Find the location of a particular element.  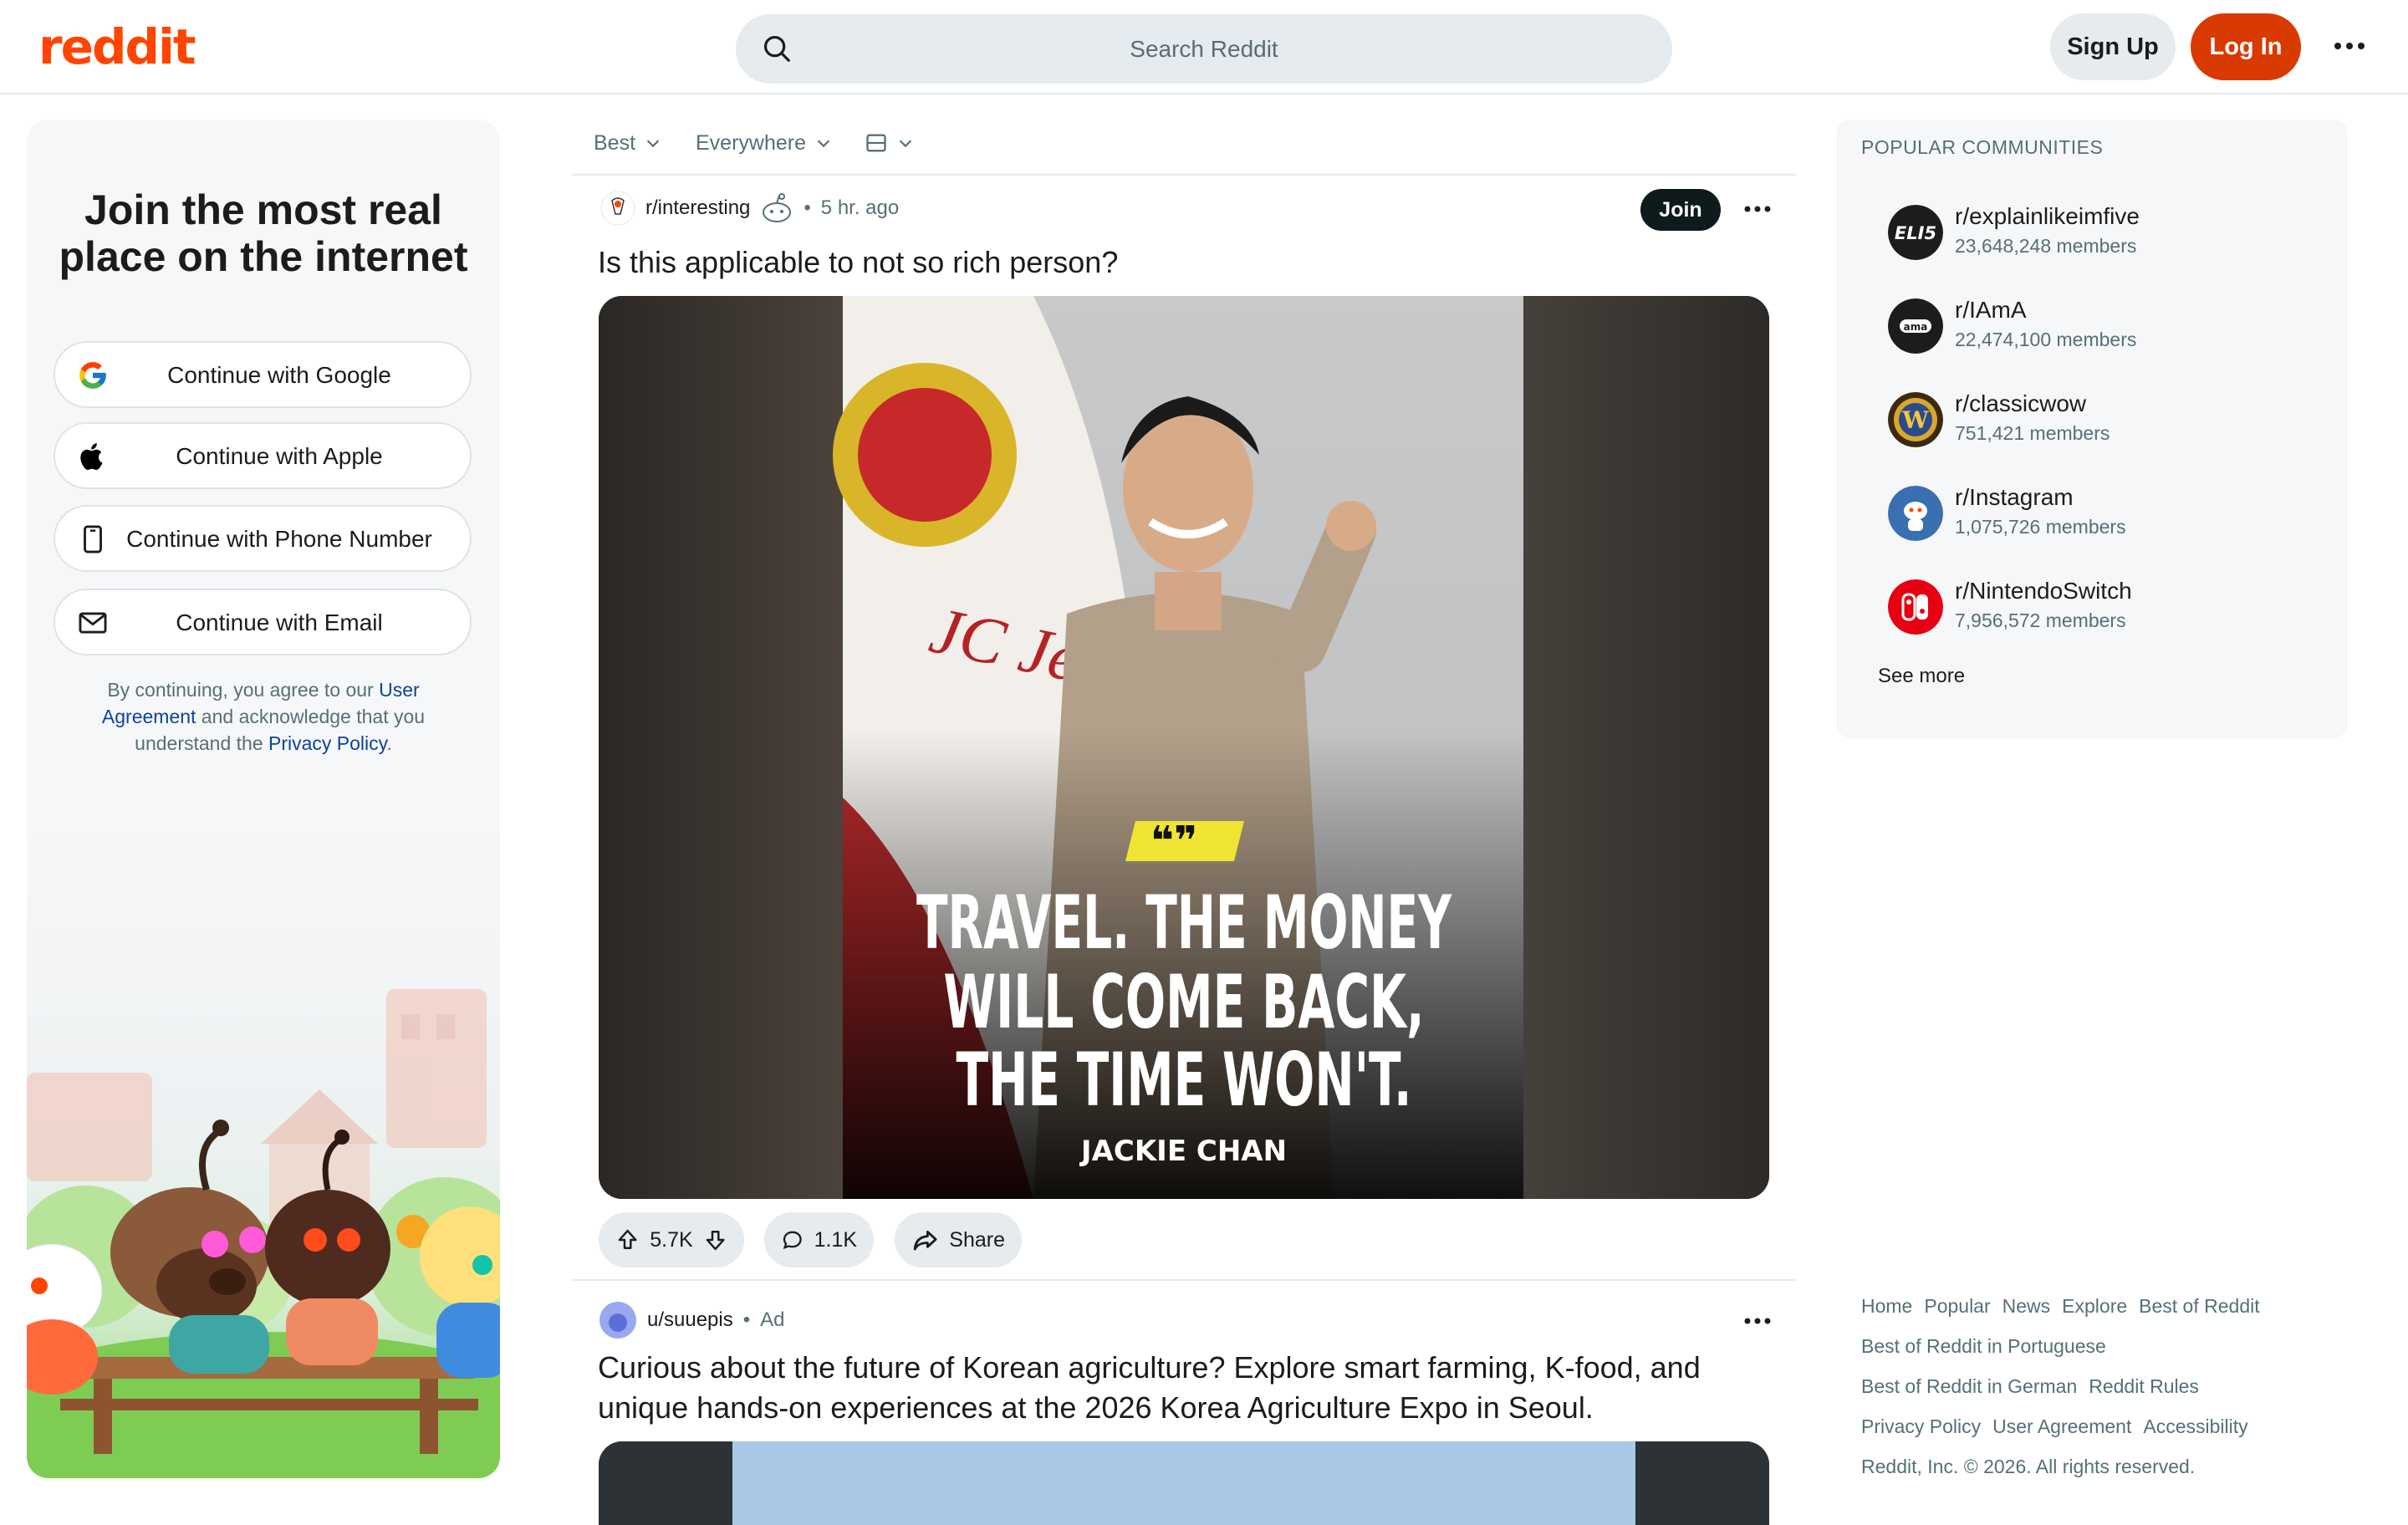

sign-up-button: Sign Up is located at coordinates (2113, 46).